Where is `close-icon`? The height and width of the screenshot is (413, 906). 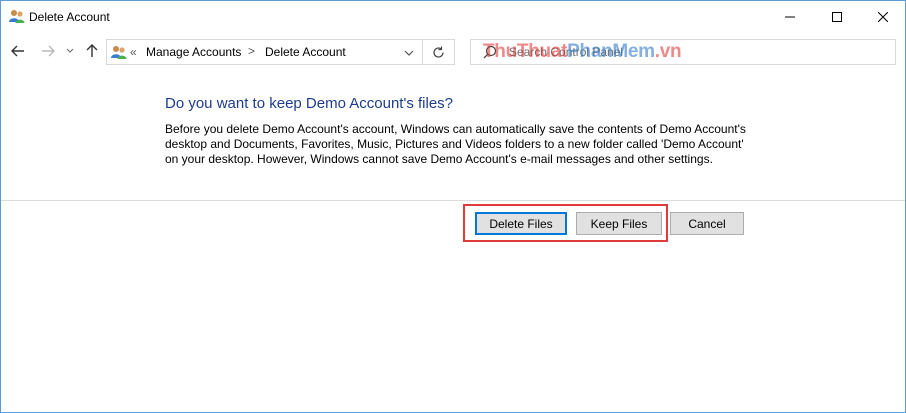
close-icon is located at coordinates (883, 16).